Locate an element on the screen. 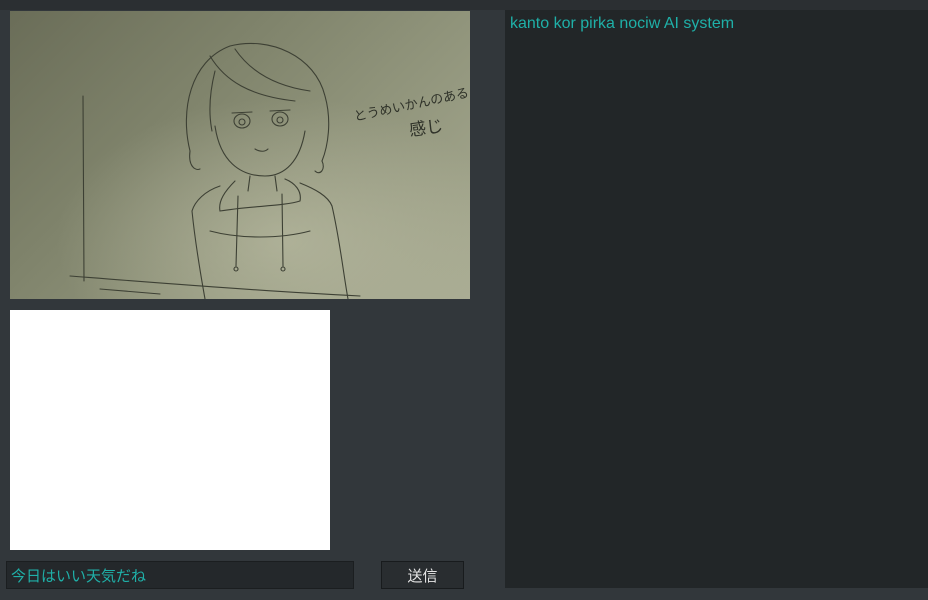 The width and height of the screenshot is (928, 600). top-bar is located at coordinates (464, 5).